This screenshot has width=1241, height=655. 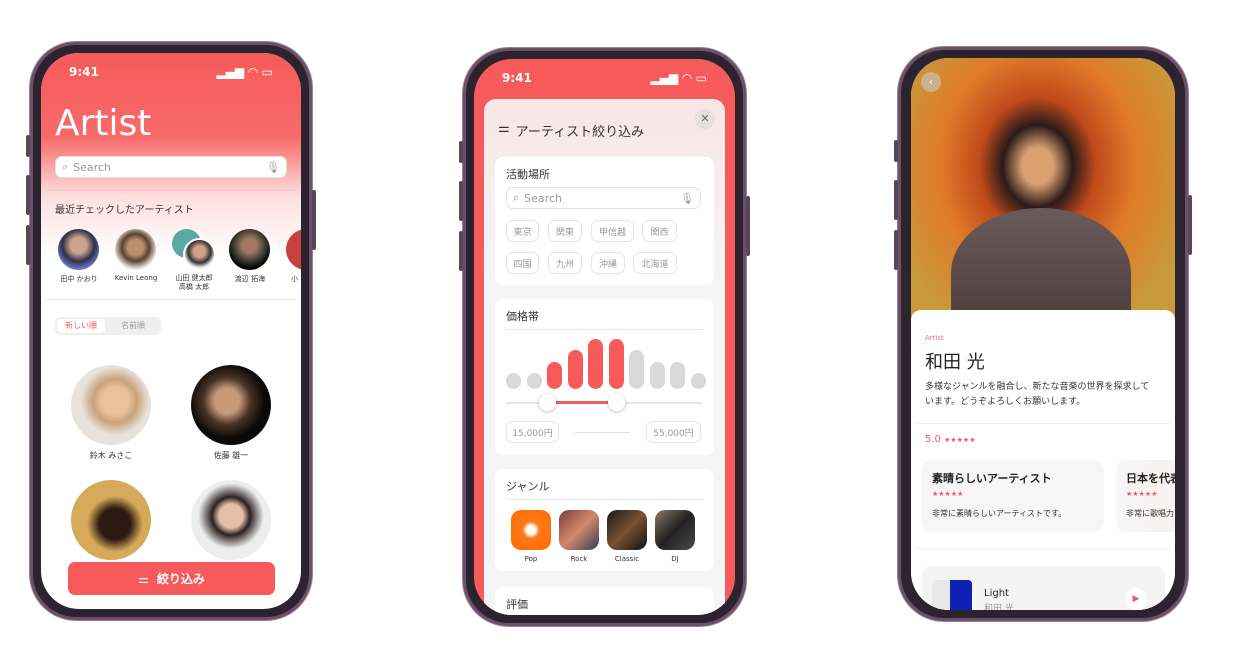 I want to click on min-price-field: 15,000円, so click(x=532, y=432).